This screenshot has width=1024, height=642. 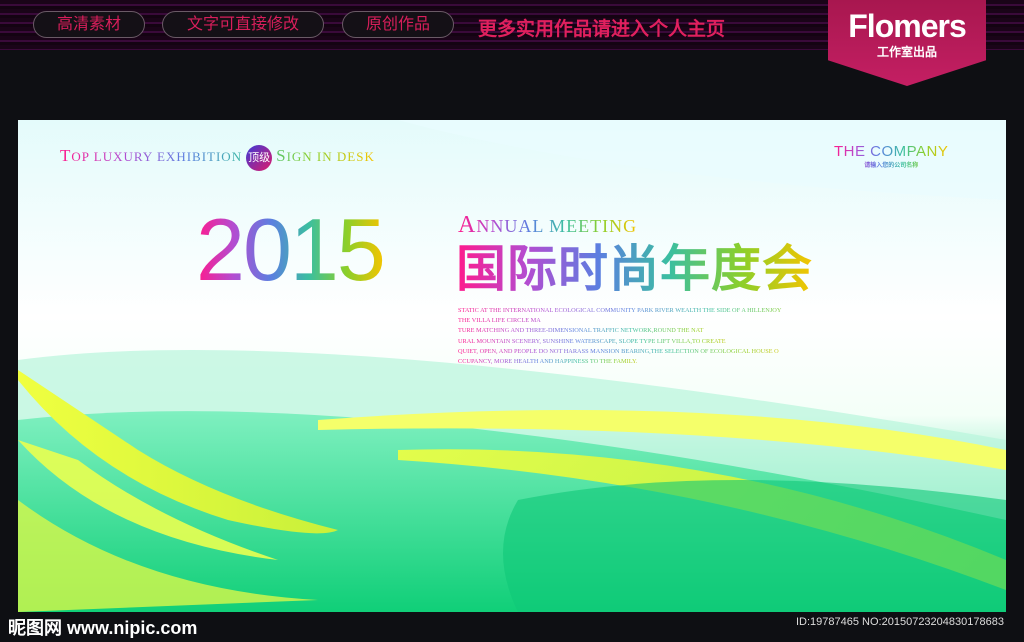 I want to click on hd-material-button: 高清素材, so click(x=89, y=24).